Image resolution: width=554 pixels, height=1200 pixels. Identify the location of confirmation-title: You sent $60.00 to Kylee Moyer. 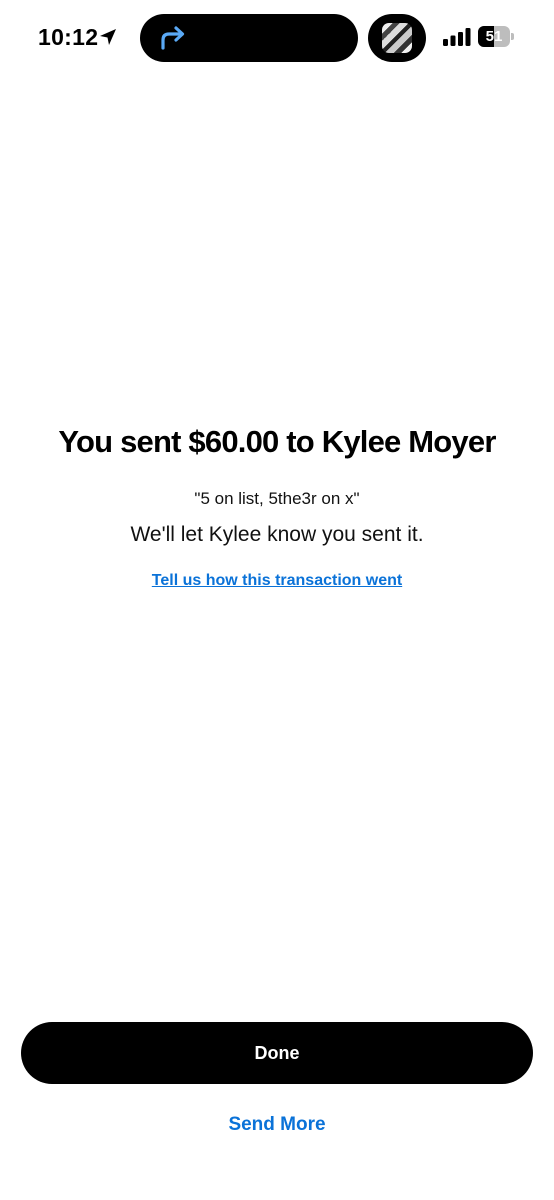
(277, 441).